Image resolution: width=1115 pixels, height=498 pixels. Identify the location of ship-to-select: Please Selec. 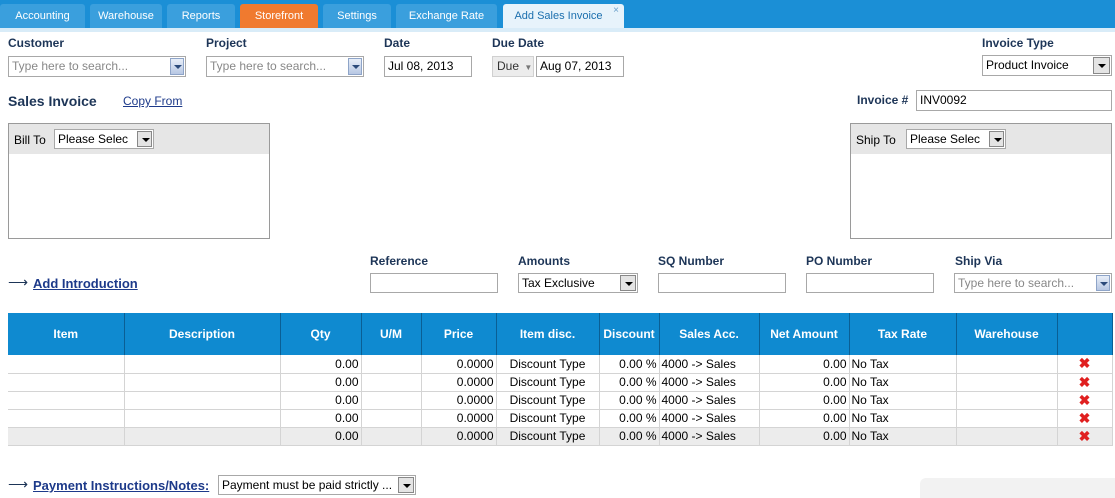
(956, 139).